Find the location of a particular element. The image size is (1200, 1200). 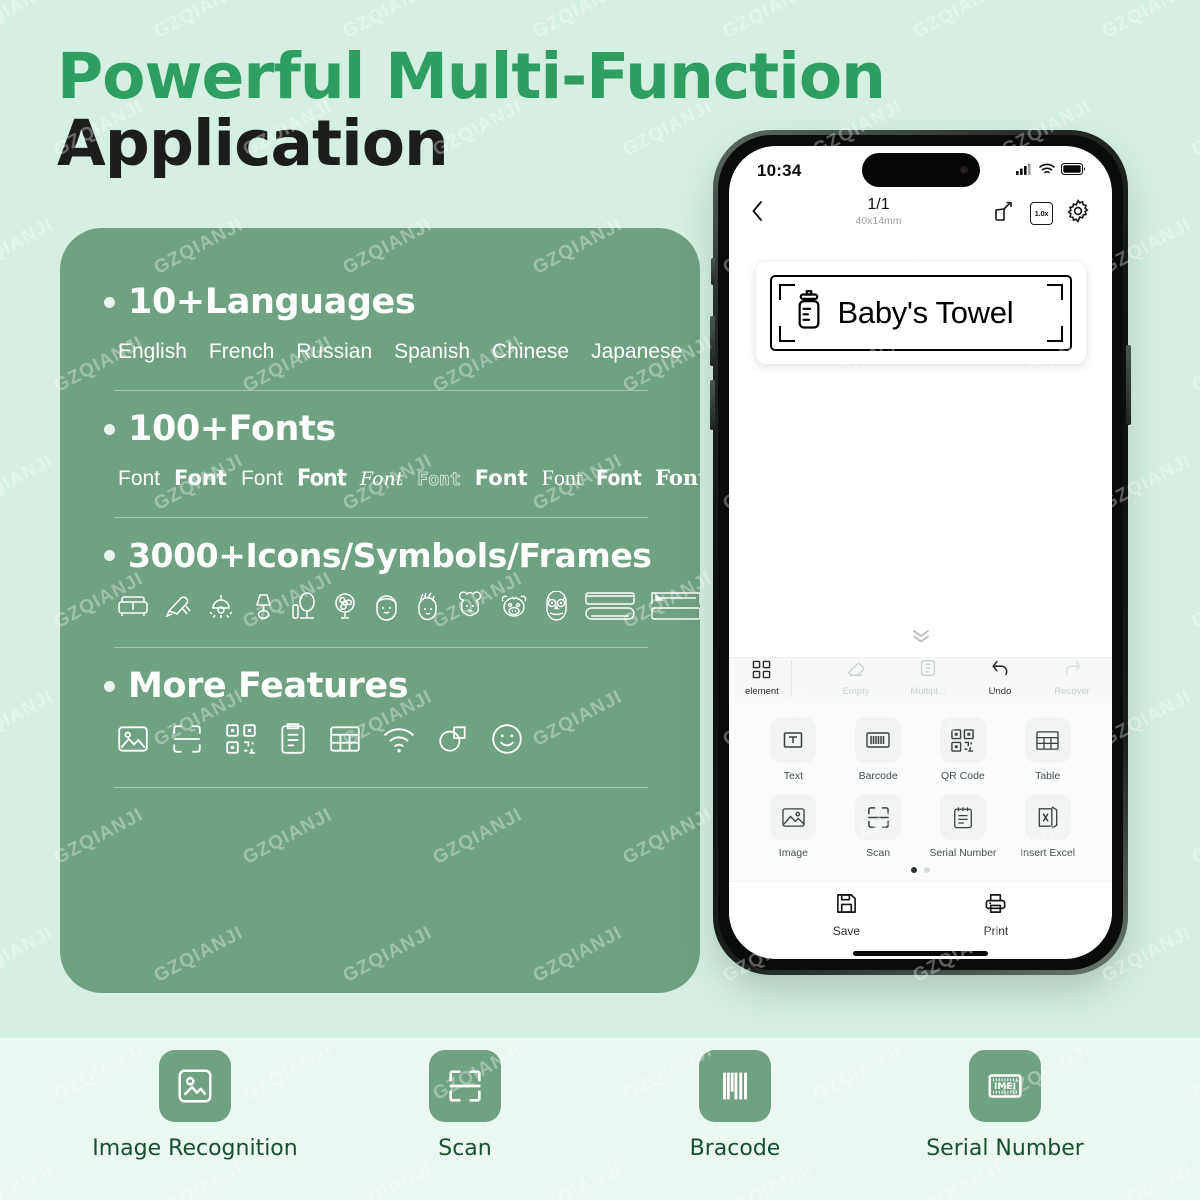

tool-label: Barcode is located at coordinates (878, 776).